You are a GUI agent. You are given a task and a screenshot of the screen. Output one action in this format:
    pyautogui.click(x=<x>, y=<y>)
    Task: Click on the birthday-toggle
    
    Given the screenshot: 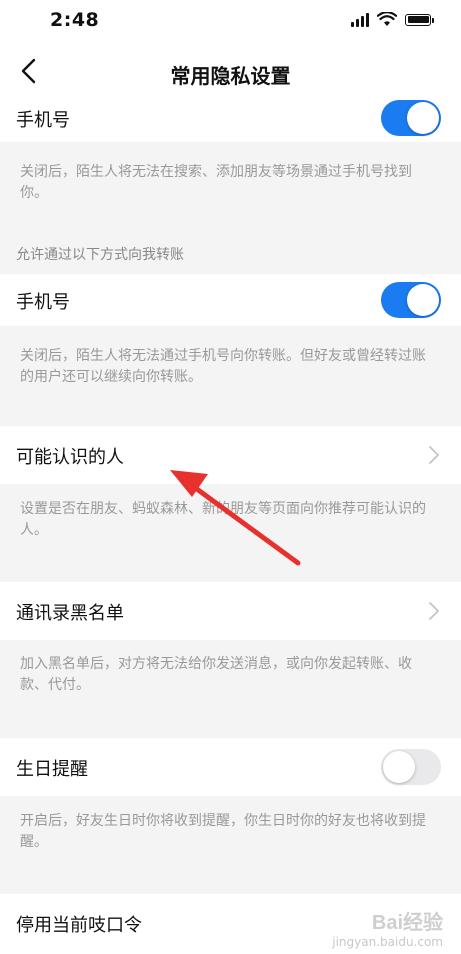 What is the action you would take?
    pyautogui.click(x=411, y=767)
    